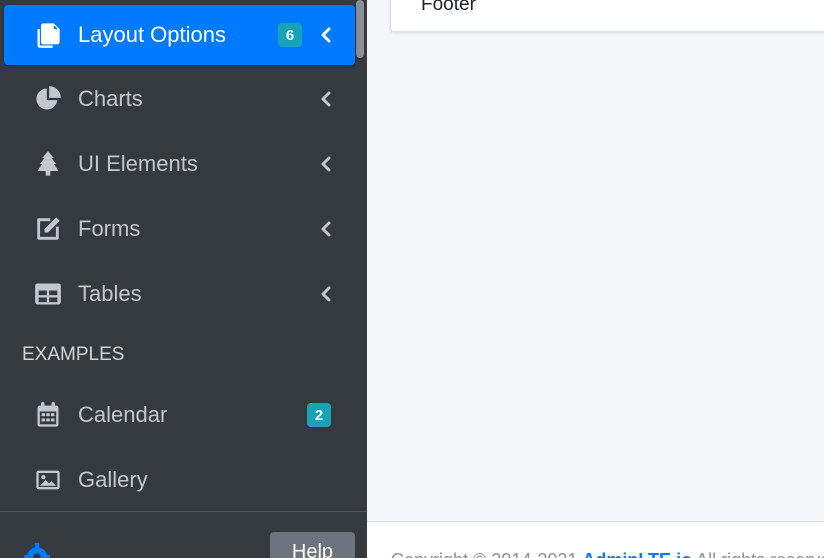 This screenshot has height=558, width=824. I want to click on nav-label: UI Elements, so click(138, 163).